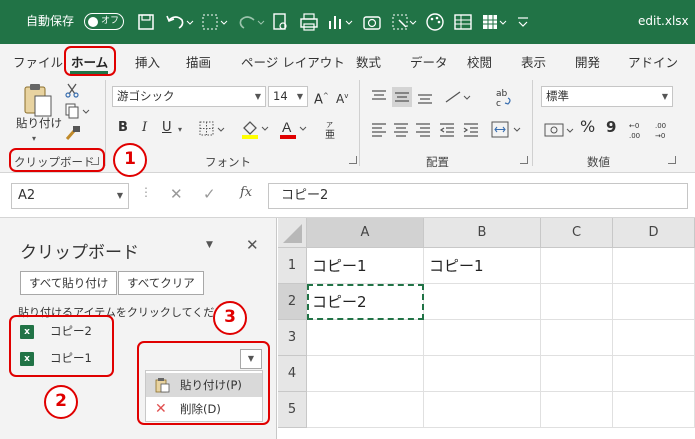 The height and width of the screenshot is (439, 695). Describe the element at coordinates (39, 123) in the screenshot. I see `paste-button: 貼り付け` at that location.